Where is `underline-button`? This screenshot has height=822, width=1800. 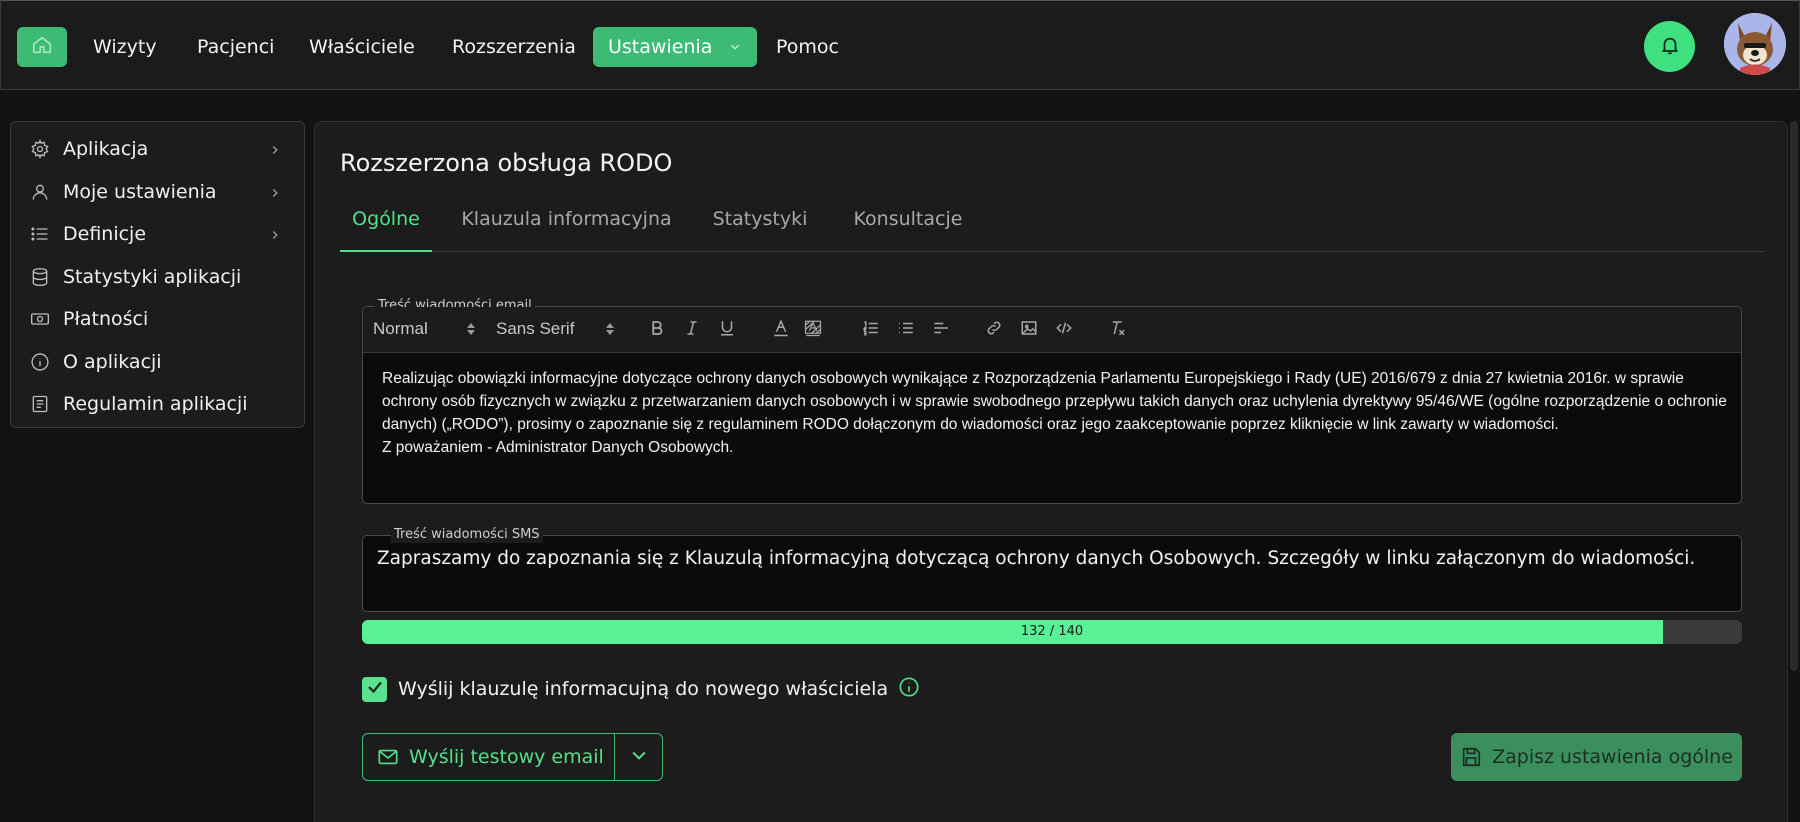
underline-button is located at coordinates (727, 330).